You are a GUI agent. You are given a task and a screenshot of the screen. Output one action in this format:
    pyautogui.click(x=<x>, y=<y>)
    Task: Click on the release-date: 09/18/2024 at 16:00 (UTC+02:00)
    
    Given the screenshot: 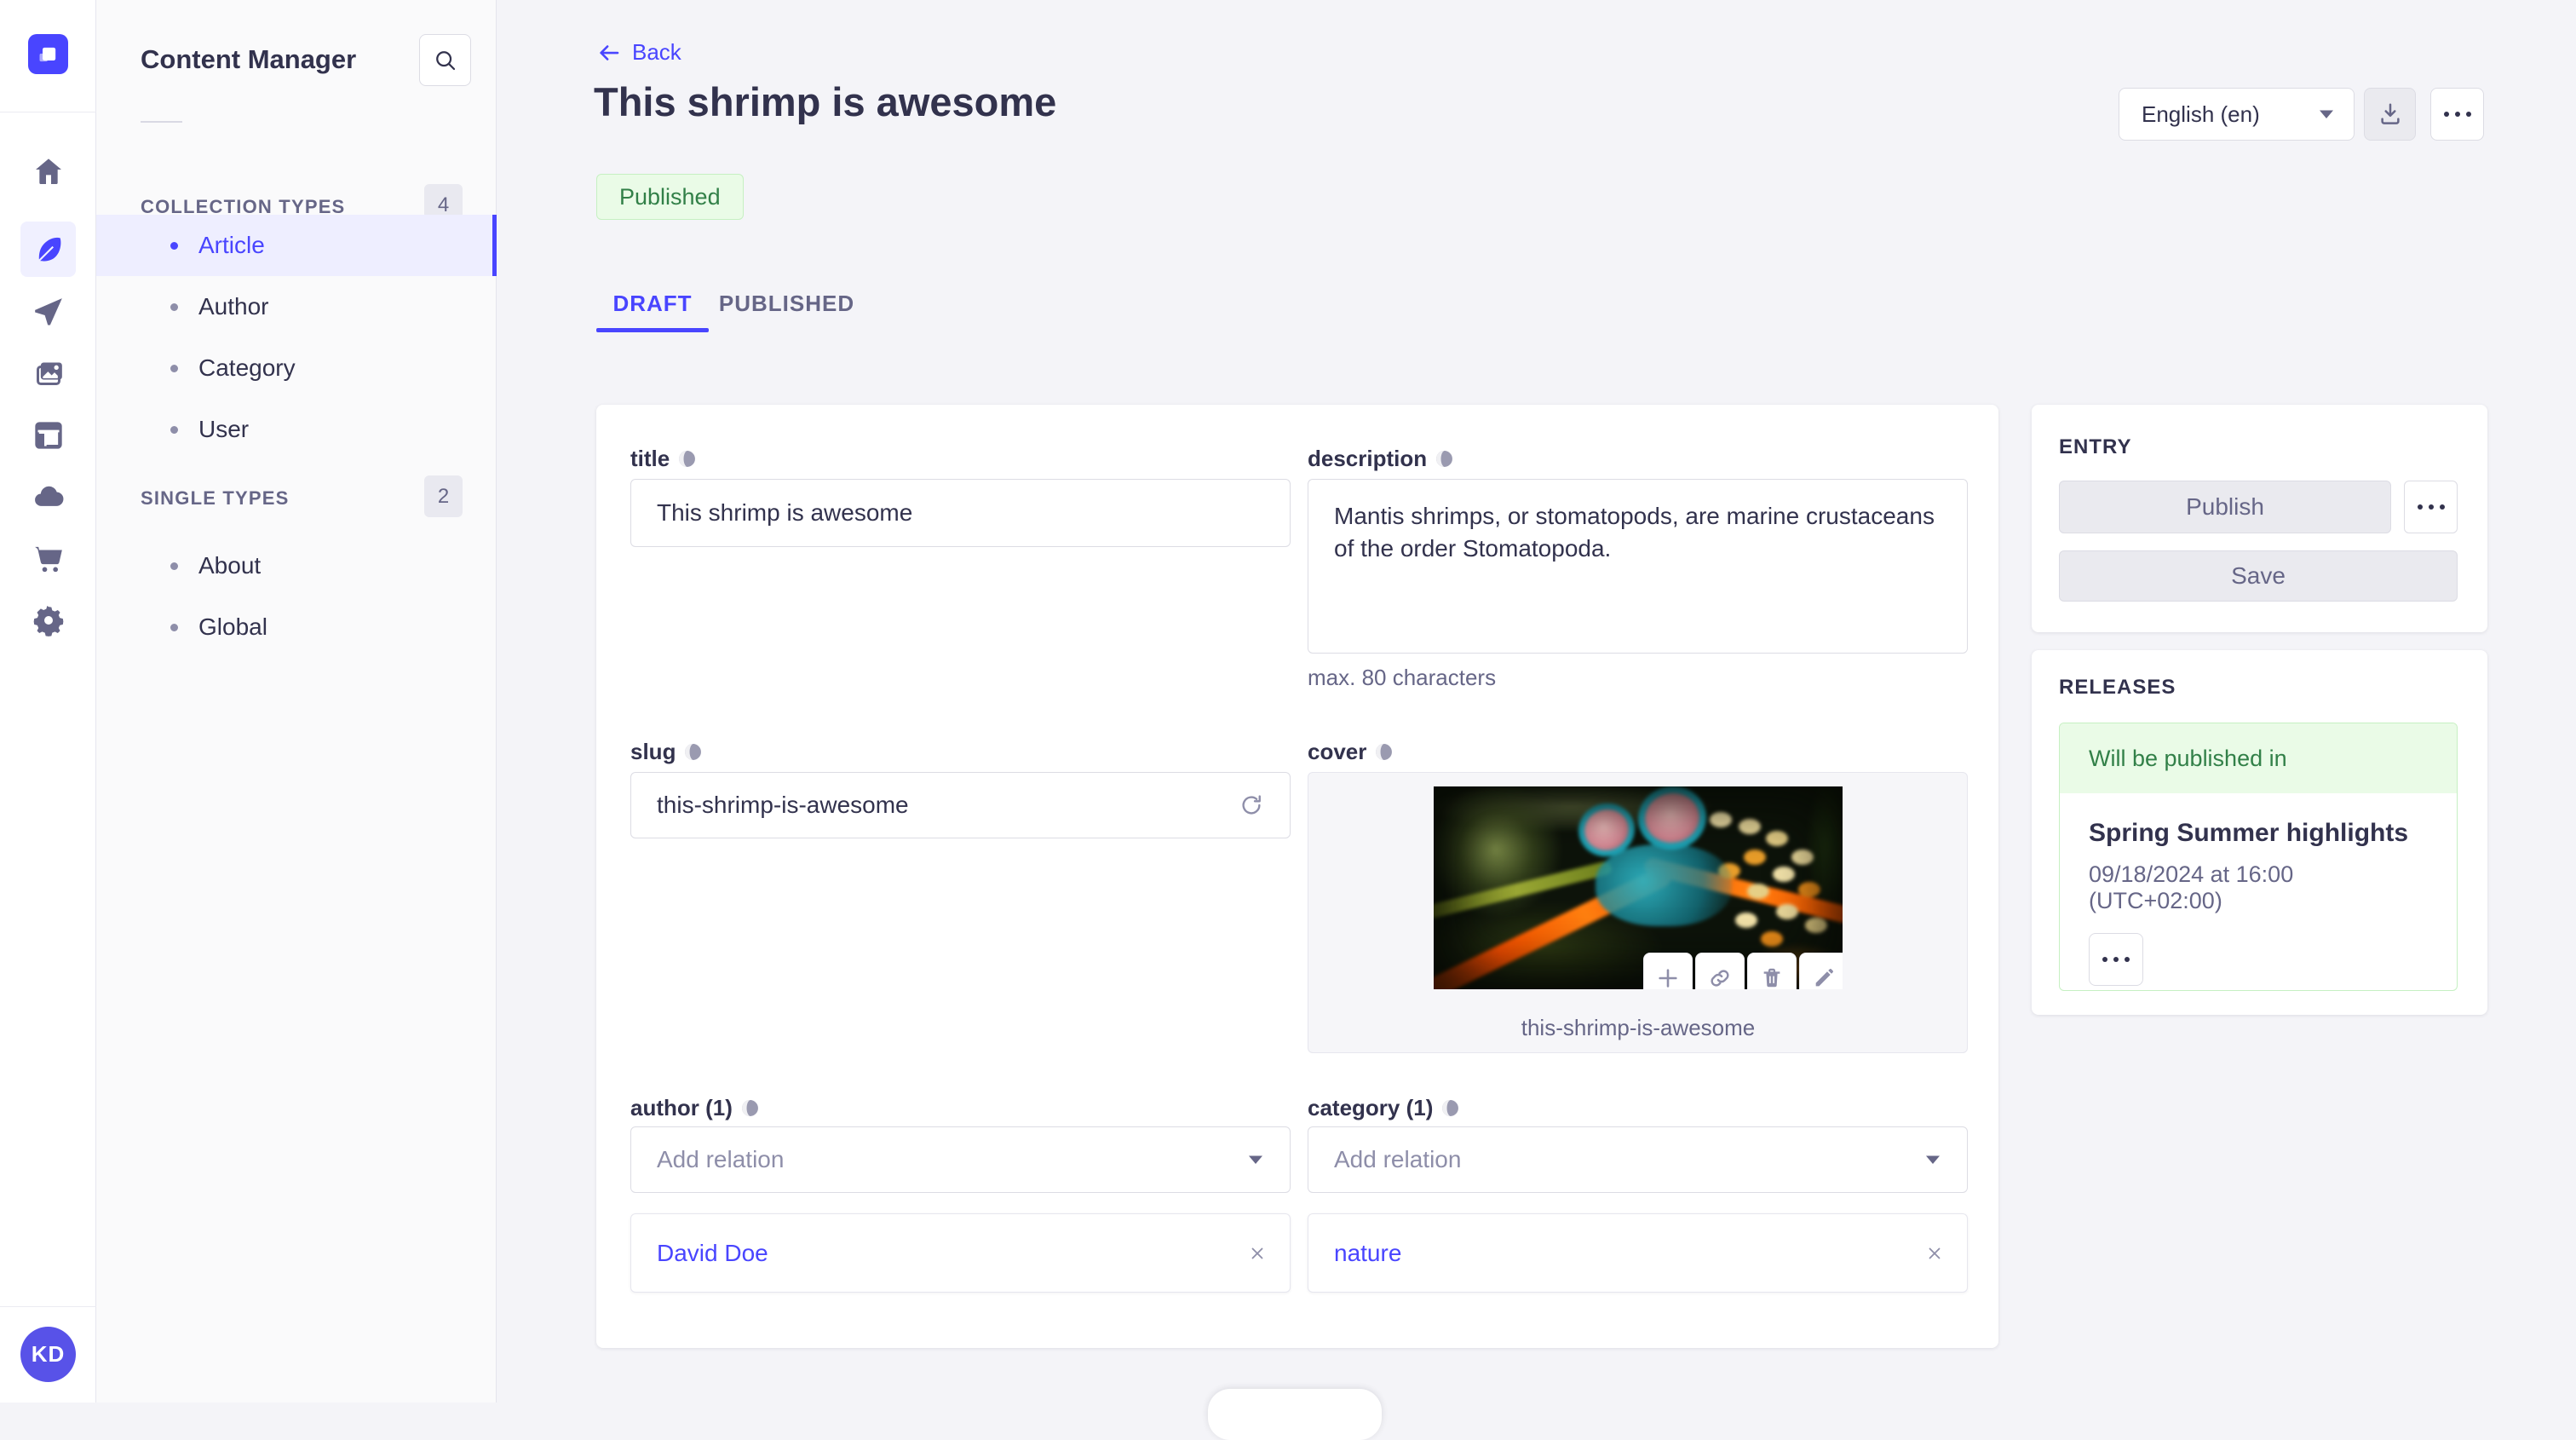 What is the action you would take?
    pyautogui.click(x=2192, y=887)
    